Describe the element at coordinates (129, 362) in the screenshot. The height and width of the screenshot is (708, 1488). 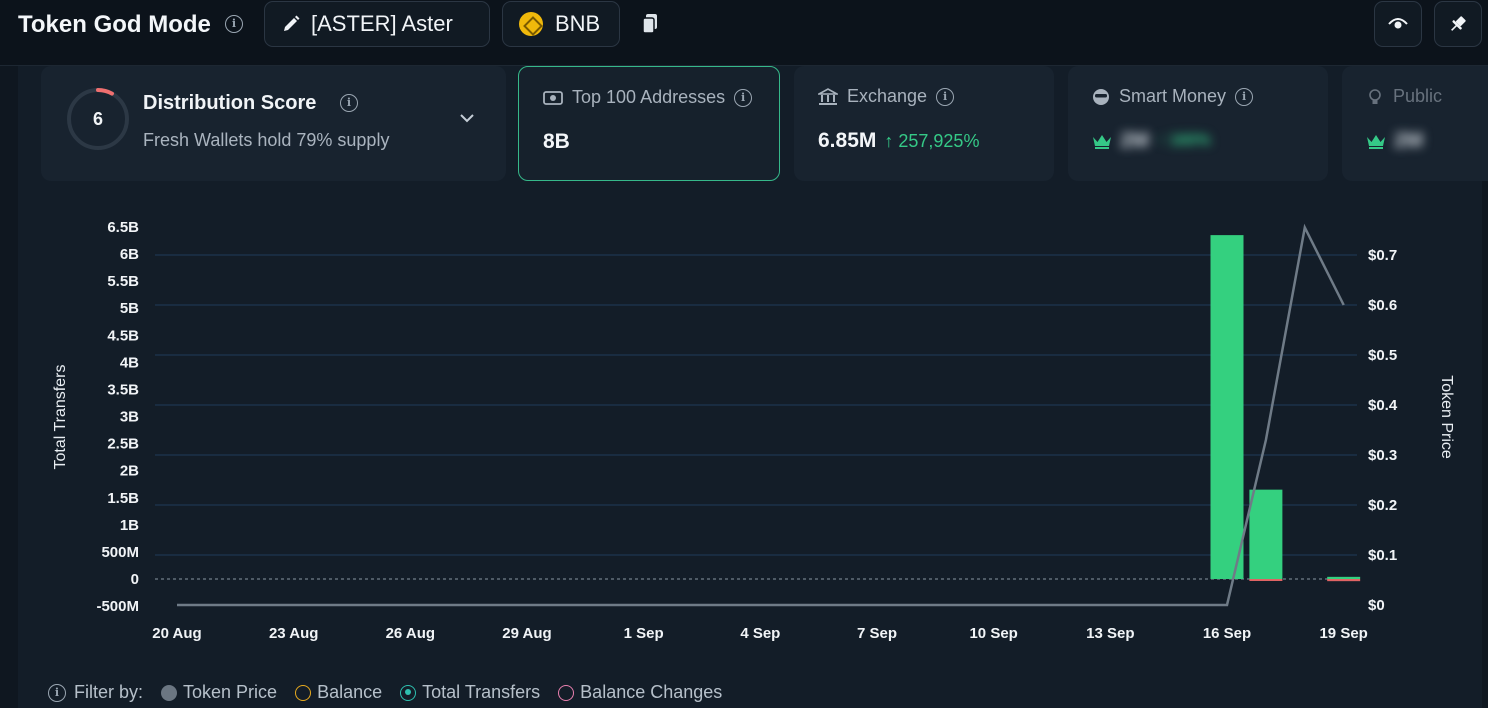
I see `y-tick-label: 4B` at that location.